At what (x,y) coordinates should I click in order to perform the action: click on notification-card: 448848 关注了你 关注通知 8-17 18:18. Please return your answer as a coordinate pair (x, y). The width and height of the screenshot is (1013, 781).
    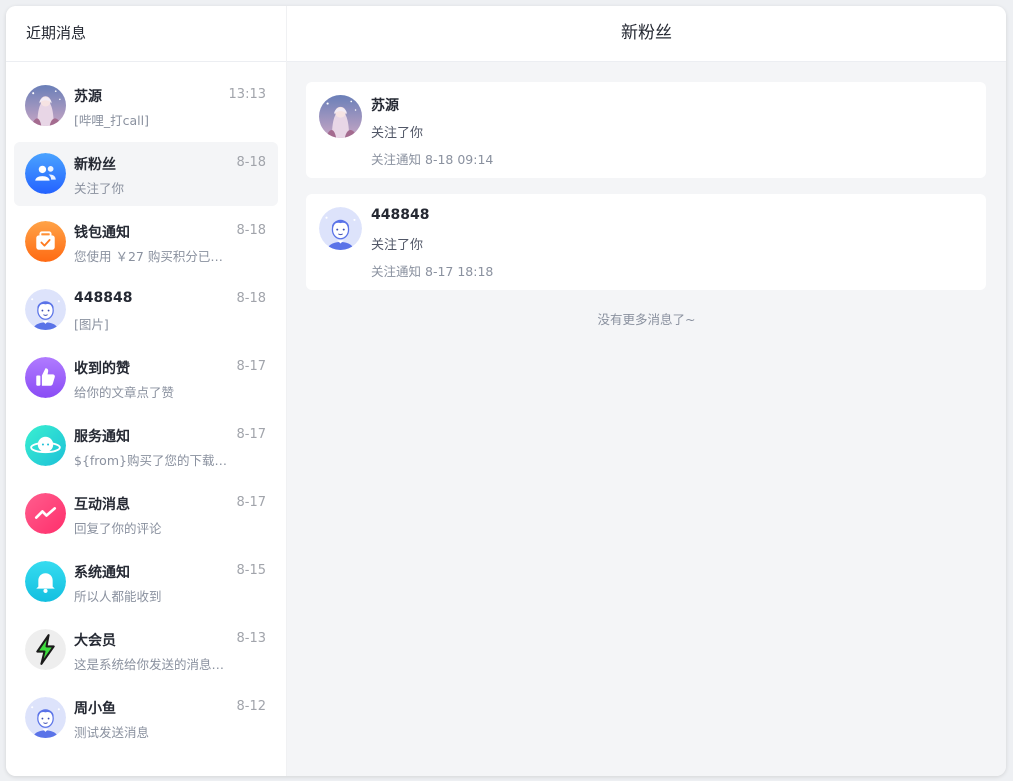
    Looking at the image, I should click on (646, 242).